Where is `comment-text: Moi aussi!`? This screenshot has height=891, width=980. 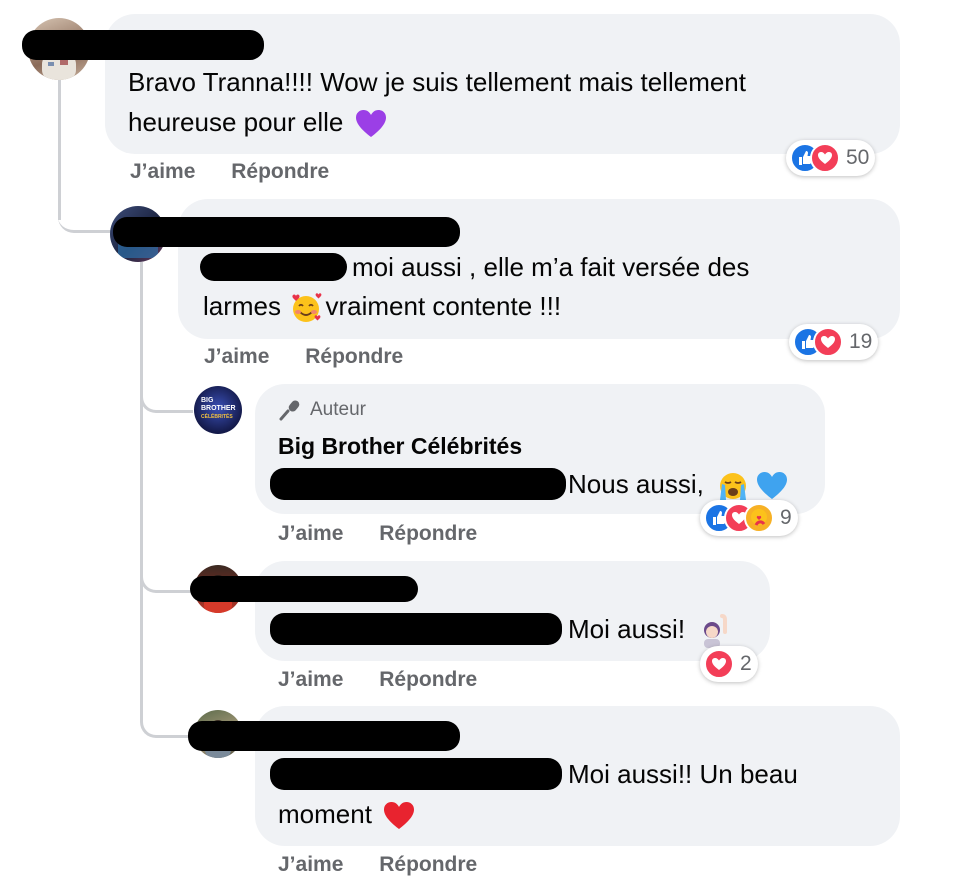 comment-text: Moi aussi! is located at coordinates (649, 629).